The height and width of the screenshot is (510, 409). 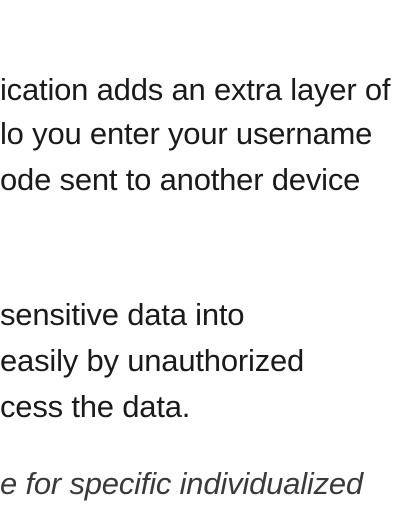 What do you see at coordinates (181, 483) in the screenshot?
I see `footer-note: e for specific individualized` at bounding box center [181, 483].